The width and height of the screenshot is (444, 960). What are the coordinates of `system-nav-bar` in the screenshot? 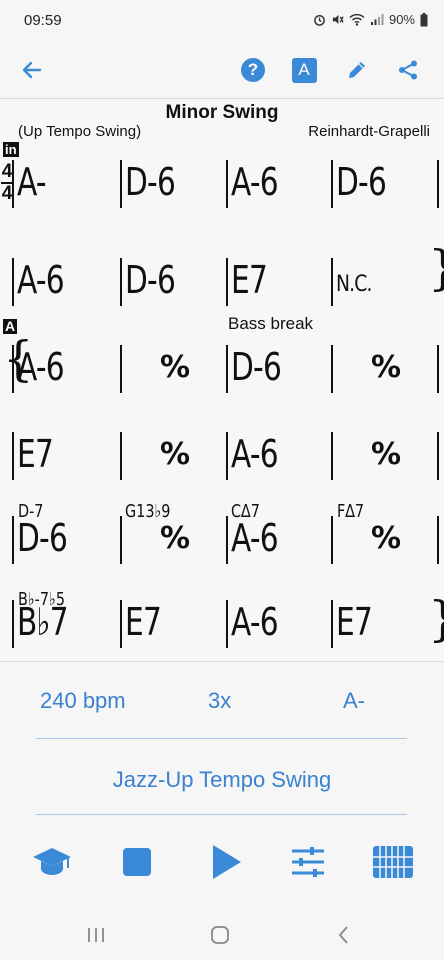 It's located at (222, 937).